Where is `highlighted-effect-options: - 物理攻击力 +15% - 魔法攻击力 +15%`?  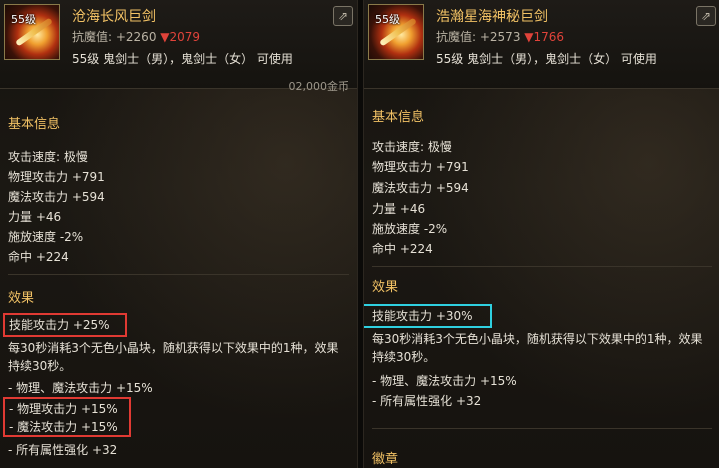 highlighted-effect-options: - 物理攻击力 +15% - 魔法攻击力 +15% is located at coordinates (67, 417).